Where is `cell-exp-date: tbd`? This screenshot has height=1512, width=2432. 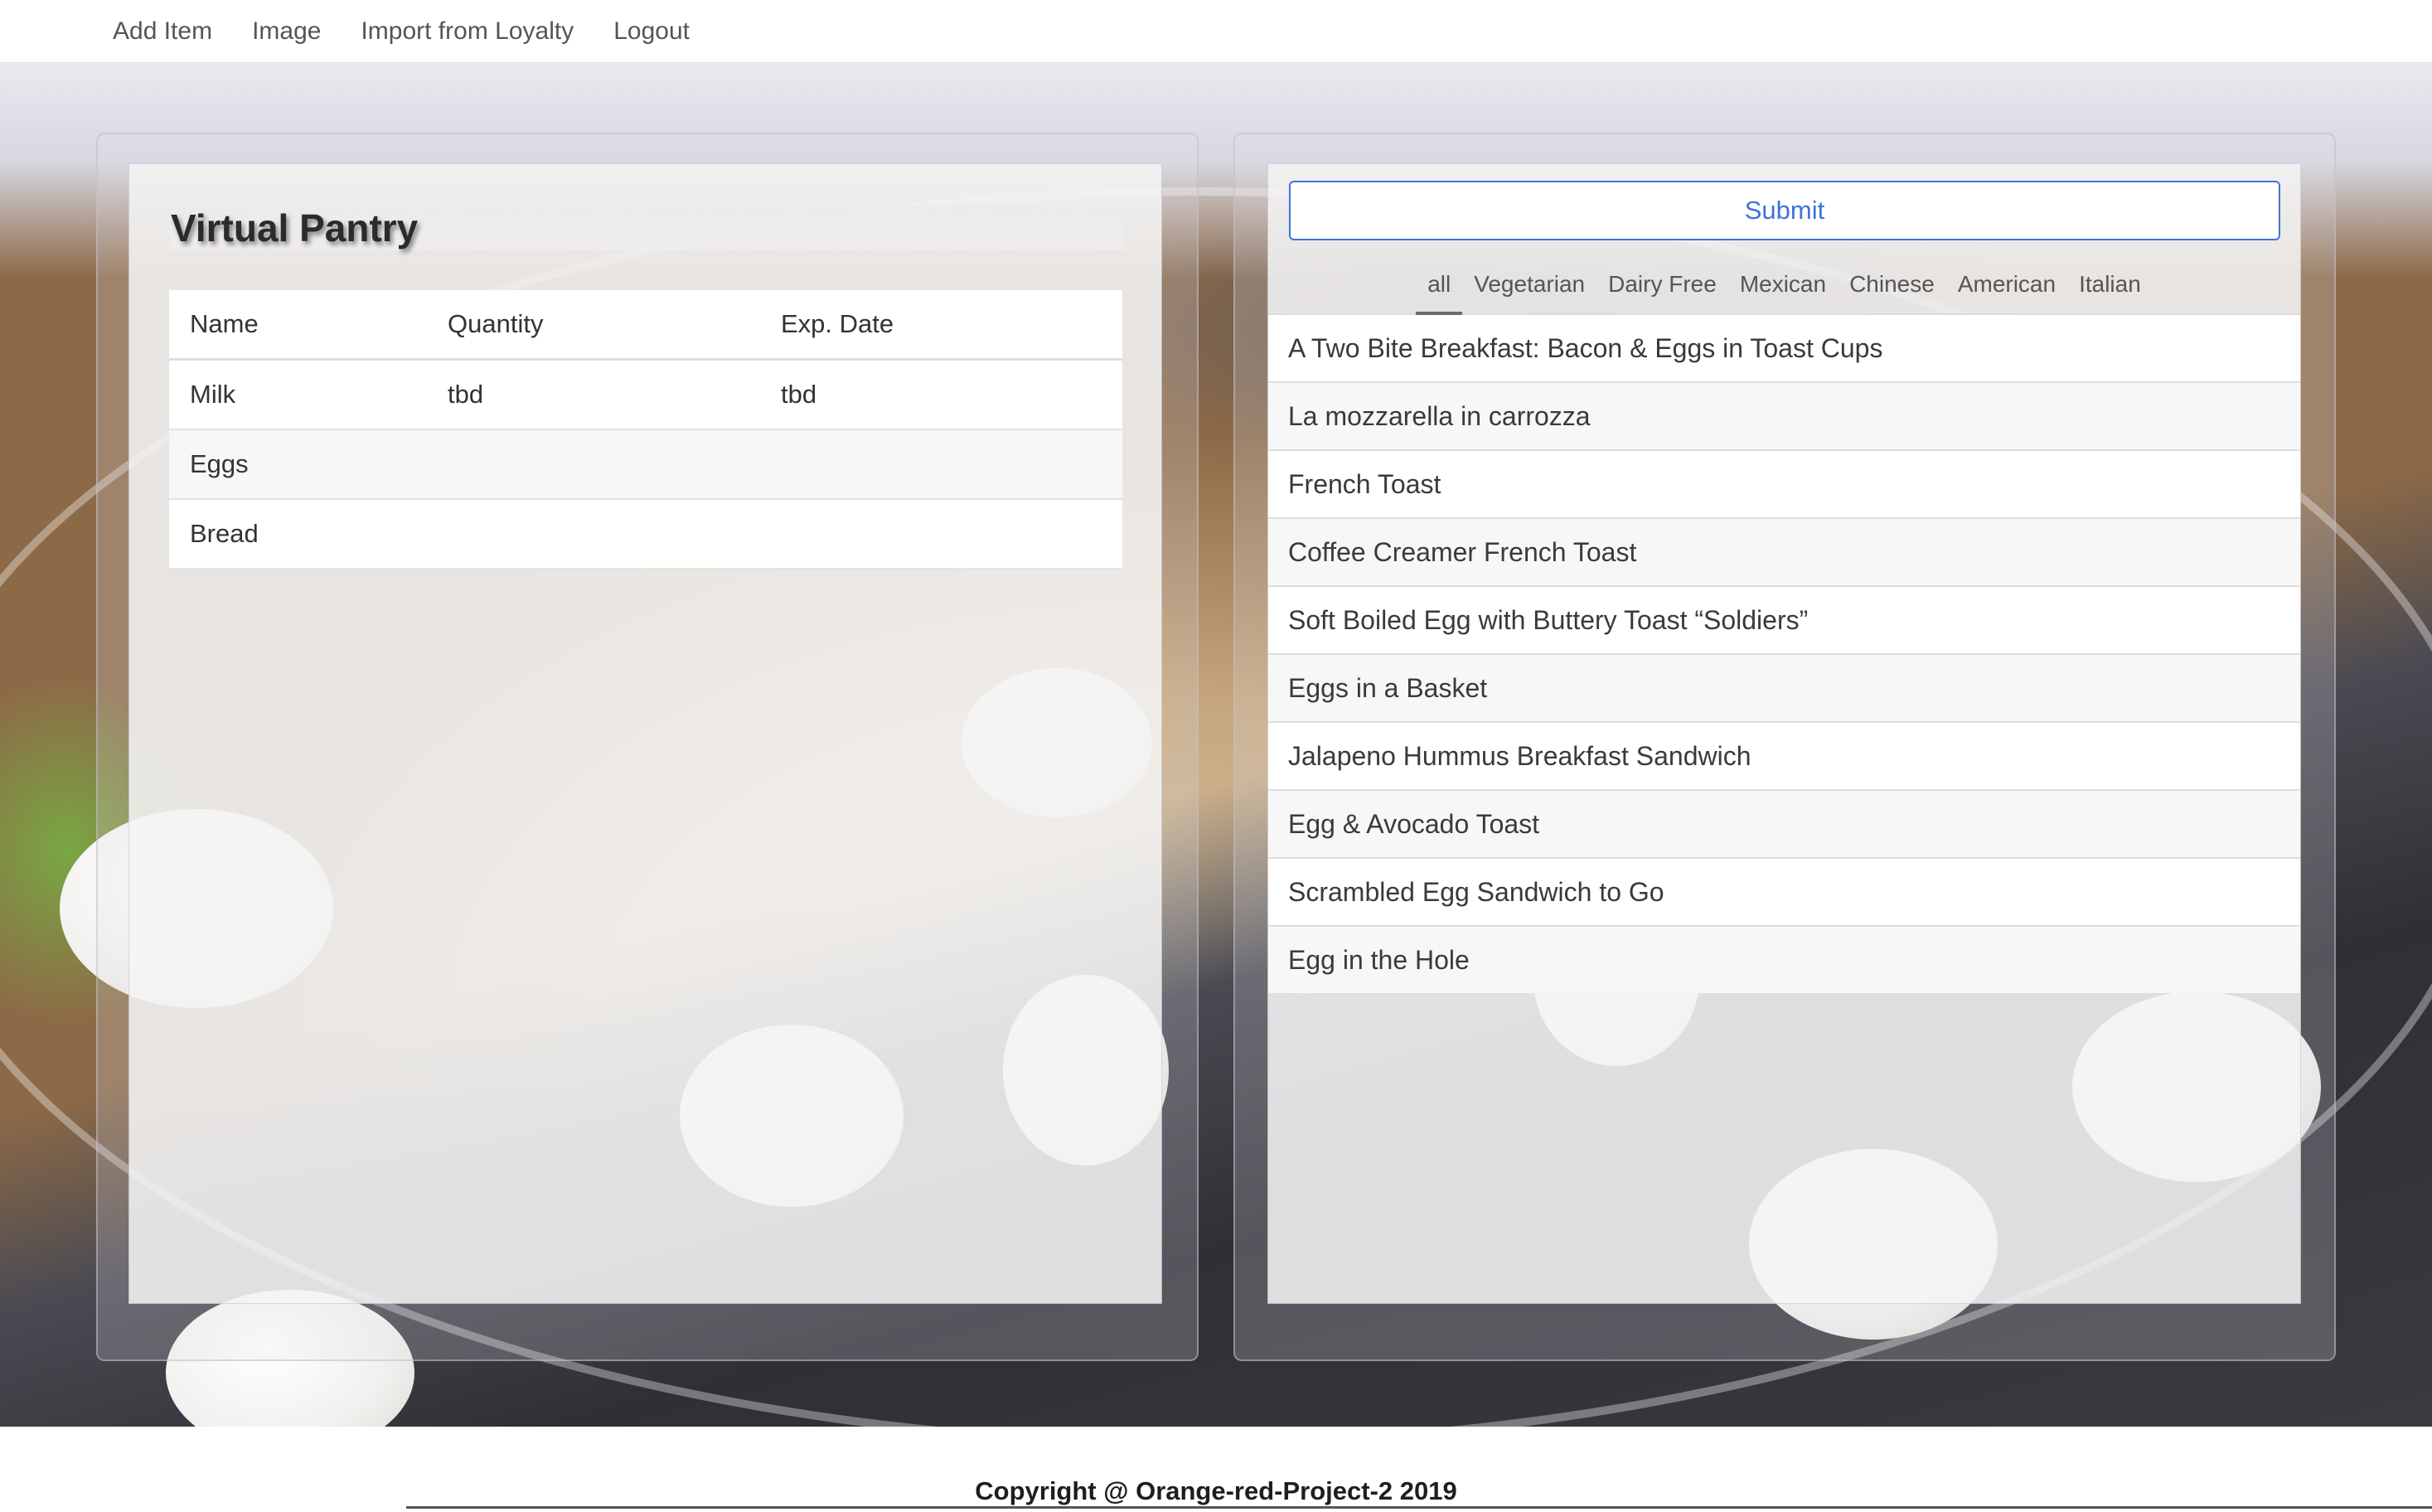 cell-exp-date: tbd is located at coordinates (799, 394).